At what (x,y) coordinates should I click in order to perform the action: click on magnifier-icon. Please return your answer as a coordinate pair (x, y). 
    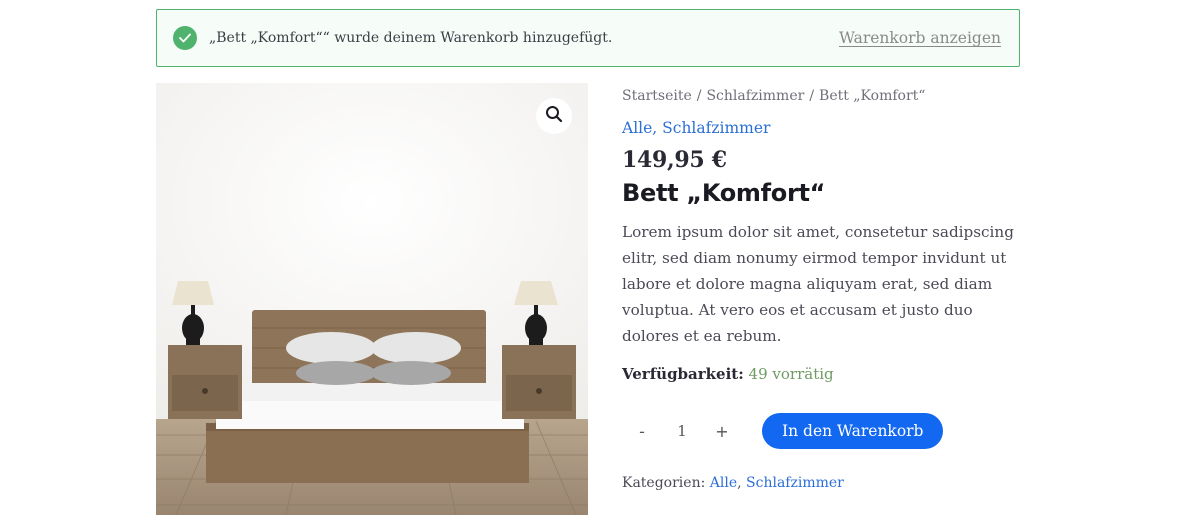
    Looking at the image, I should click on (554, 116).